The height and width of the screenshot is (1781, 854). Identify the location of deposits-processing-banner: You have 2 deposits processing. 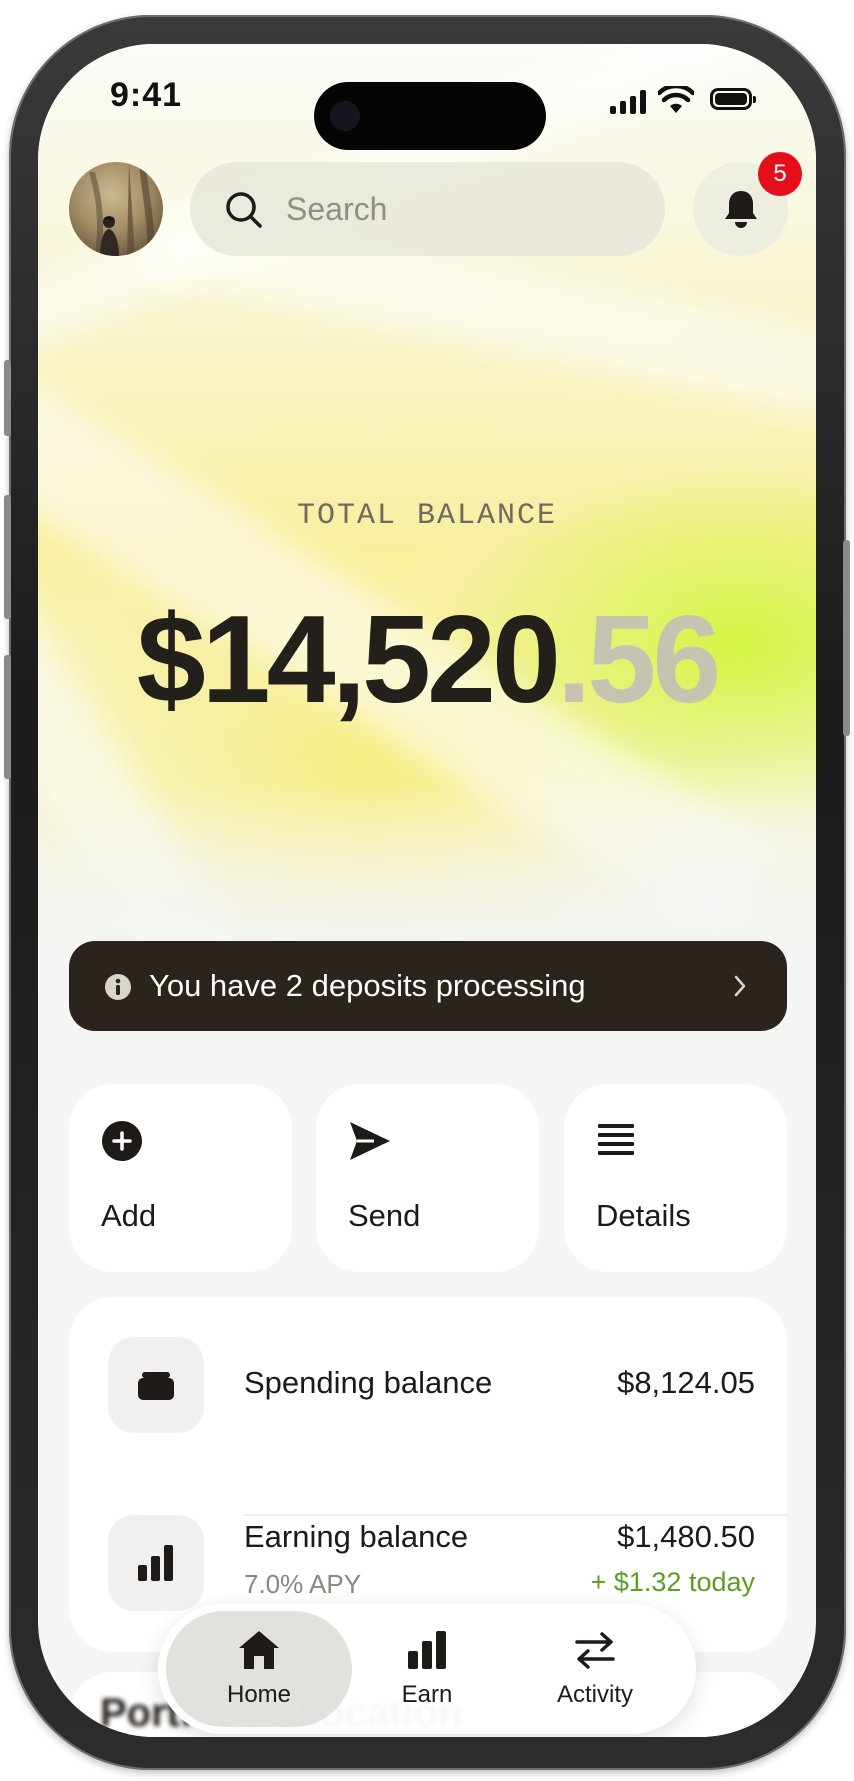
(428, 986).